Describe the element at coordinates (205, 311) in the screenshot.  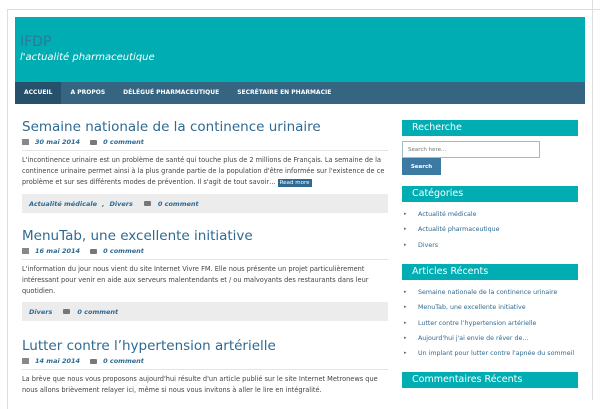
I see `post-footer: Divers 0 comment` at that location.